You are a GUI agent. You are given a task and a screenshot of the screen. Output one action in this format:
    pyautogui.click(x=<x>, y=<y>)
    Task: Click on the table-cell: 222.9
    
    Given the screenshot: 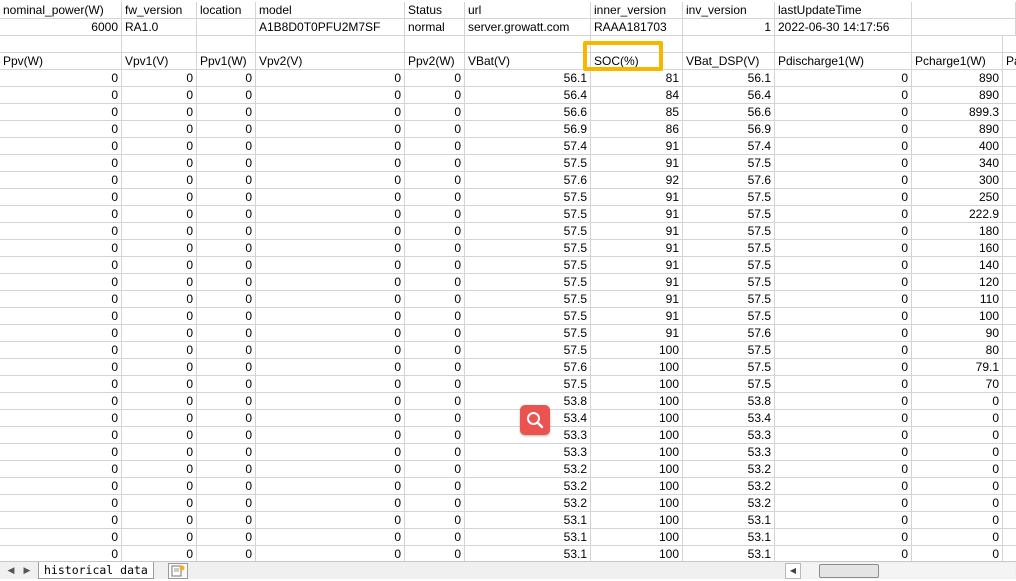 What is the action you would take?
    pyautogui.click(x=957, y=214)
    